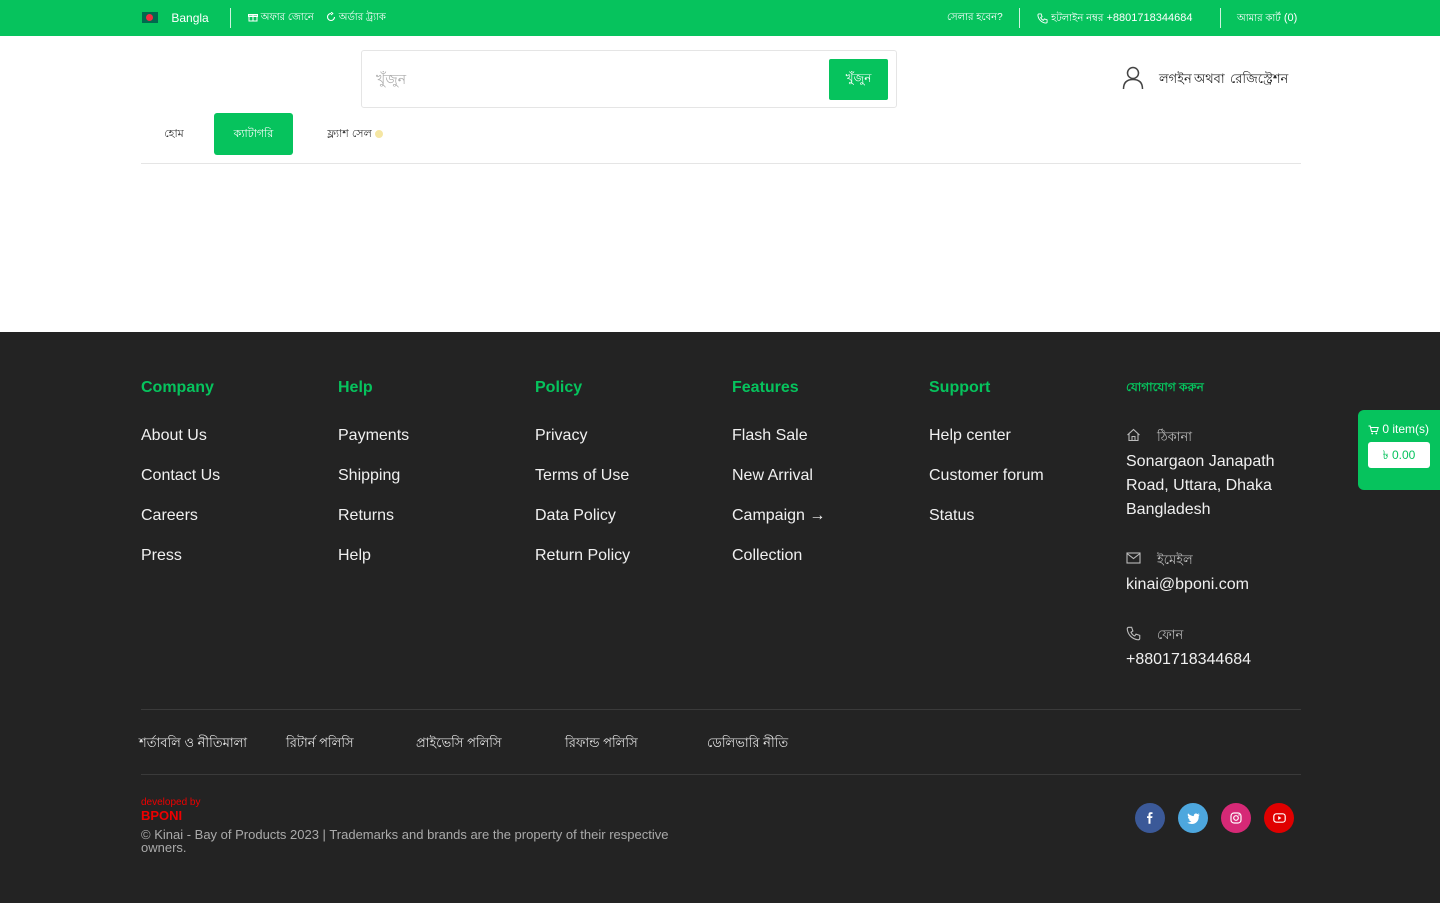 This screenshot has width=1440, height=903. I want to click on footer-link-campaign: Campaign →, so click(778, 516).